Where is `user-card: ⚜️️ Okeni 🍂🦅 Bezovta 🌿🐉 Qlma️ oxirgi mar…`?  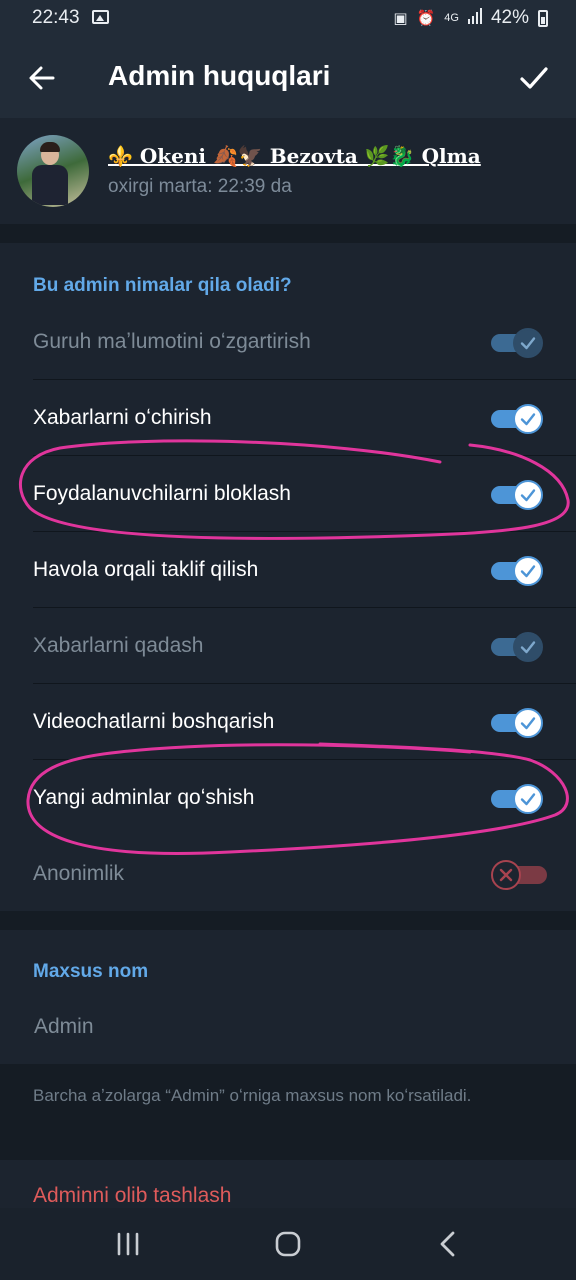 user-card: ⚜️️ Okeni 🍂🦅 Bezovta 🌿🐉 Qlma️ oxirgi mar… is located at coordinates (288, 171).